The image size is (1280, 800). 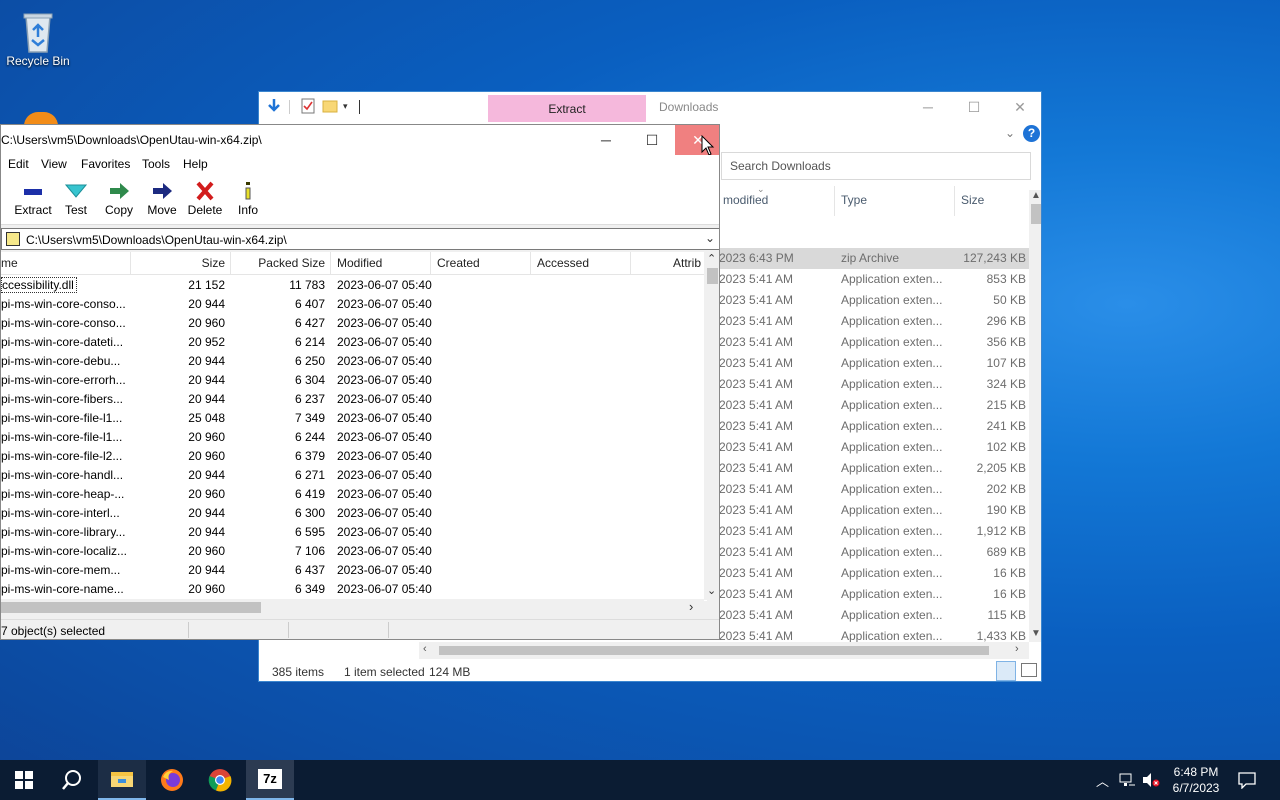 I want to click on file-size: 20 944, so click(x=206, y=513).